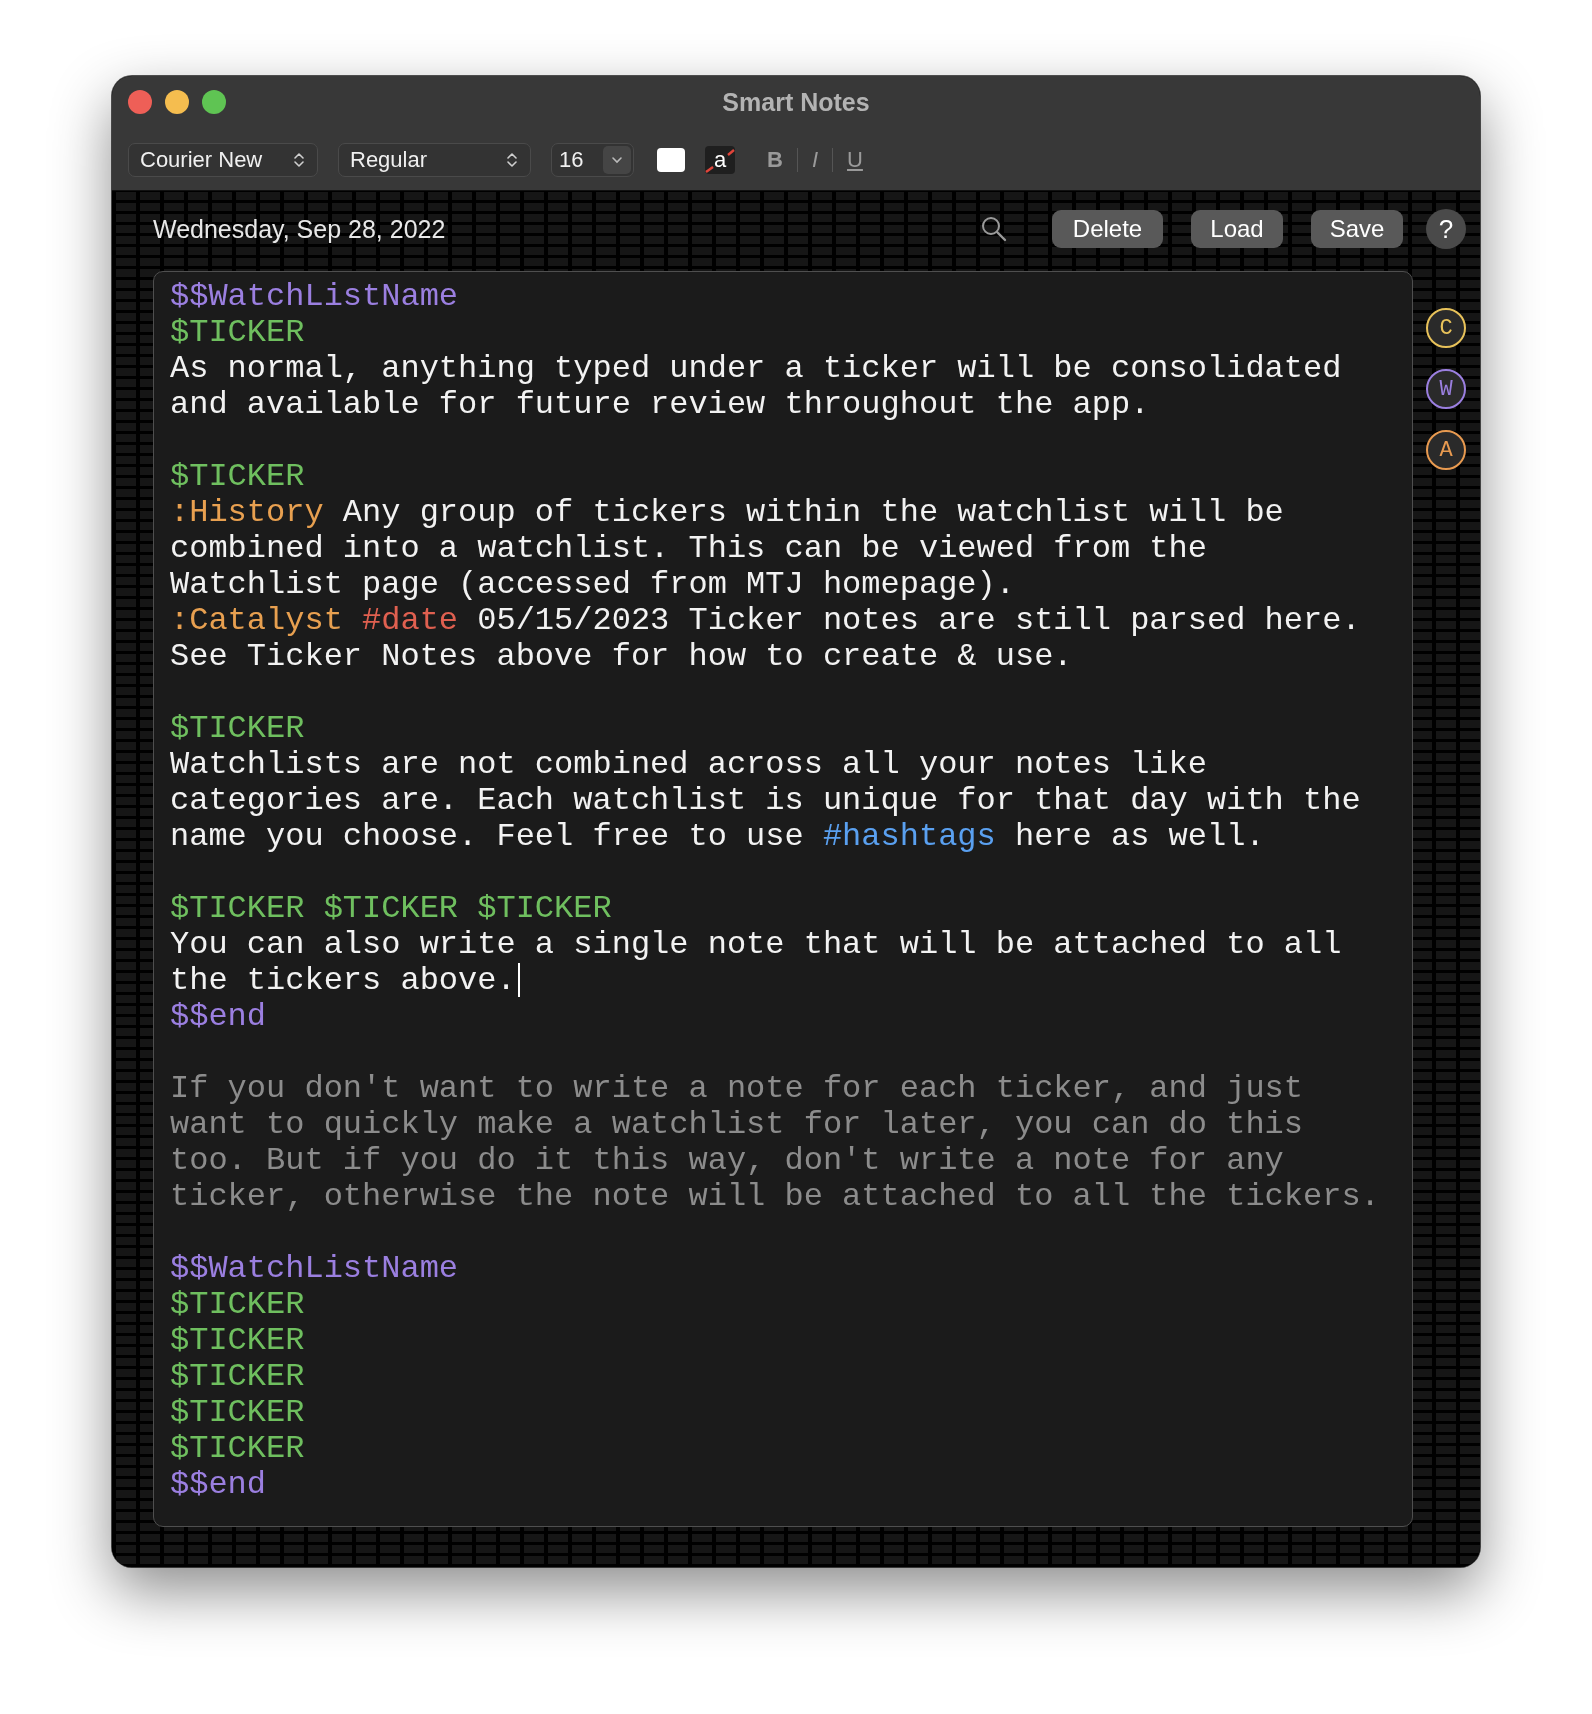  What do you see at coordinates (621, 657) in the screenshot?
I see `editor-line: See Ticker Notes above for how to create & use.` at bounding box center [621, 657].